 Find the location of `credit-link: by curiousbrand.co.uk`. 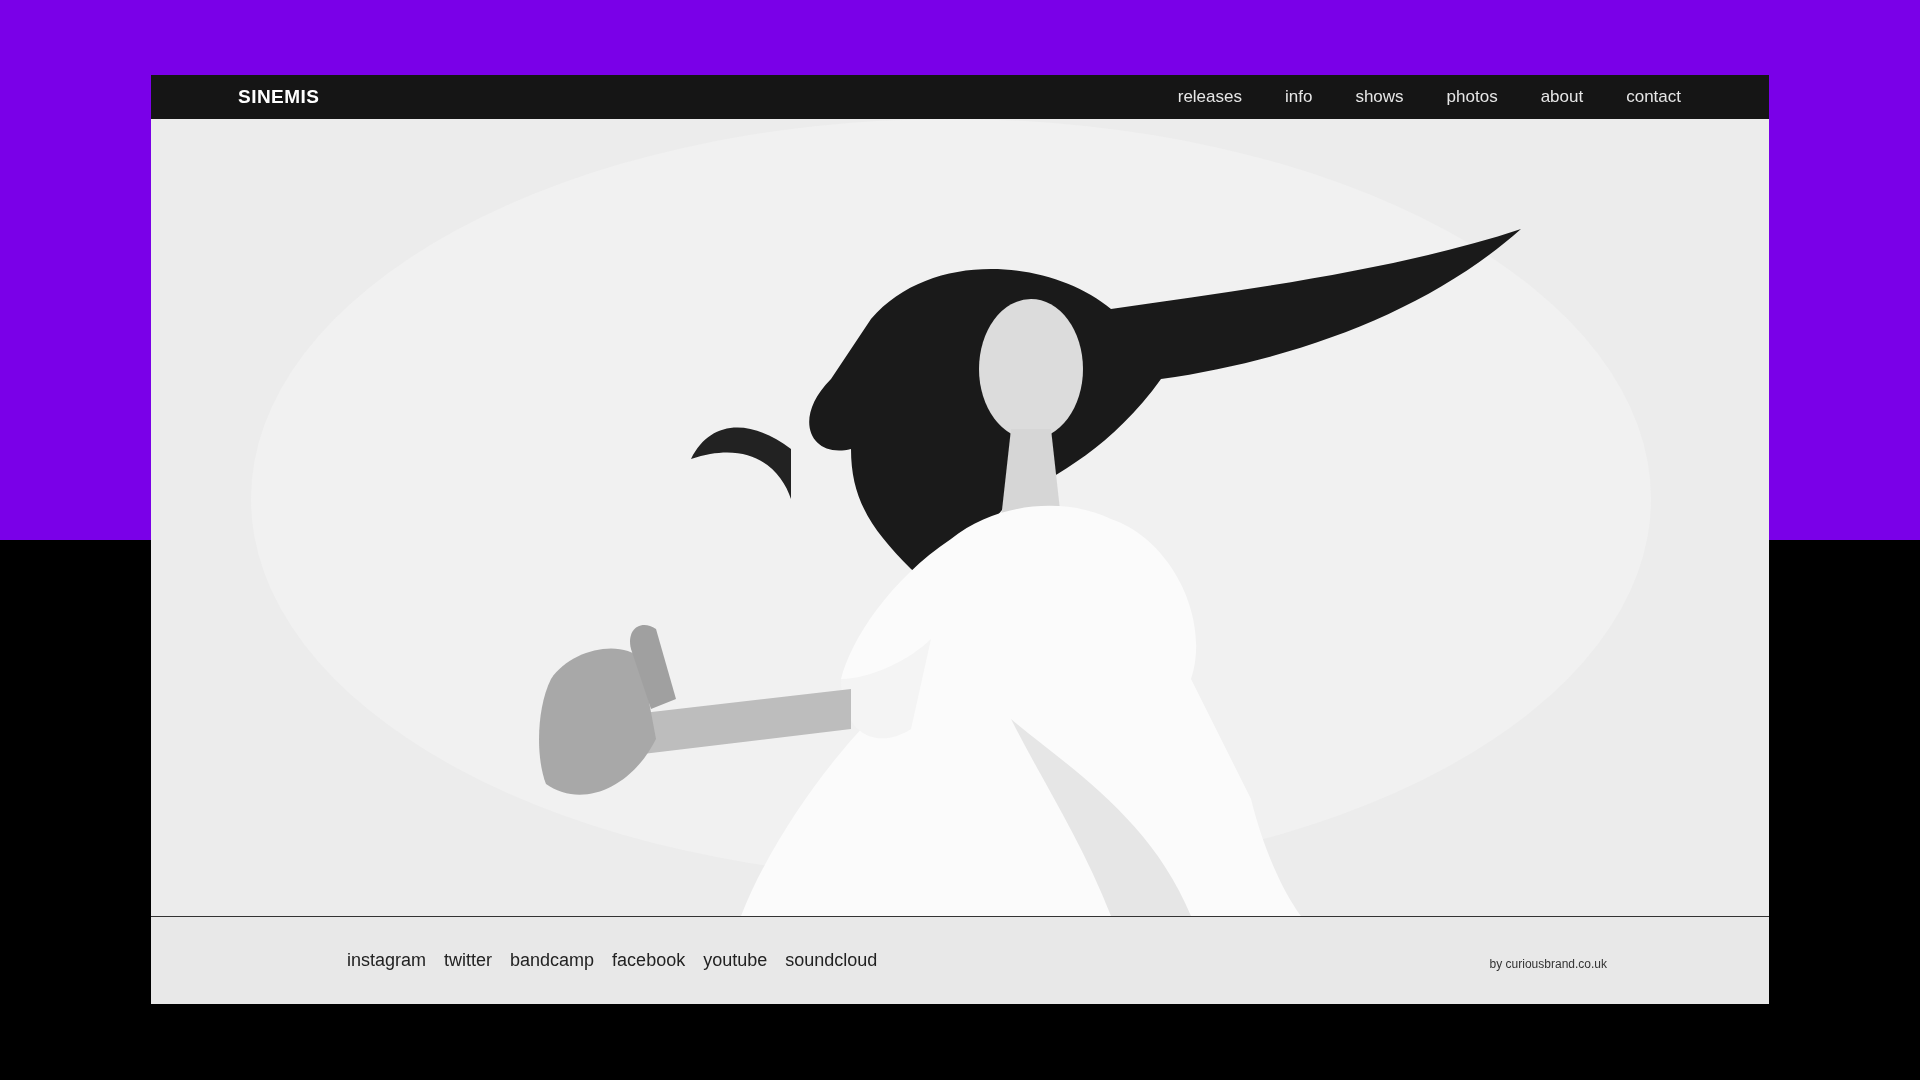

credit-link: by curiousbrand.co.uk is located at coordinates (1548, 963).